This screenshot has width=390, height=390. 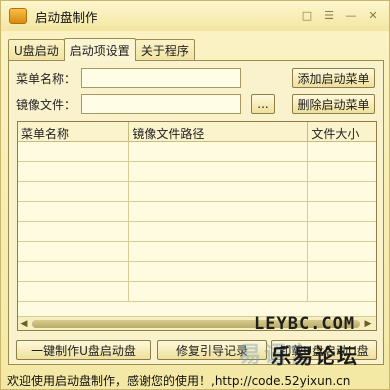 I want to click on tab-about: 关于程序, so click(x=164, y=50).